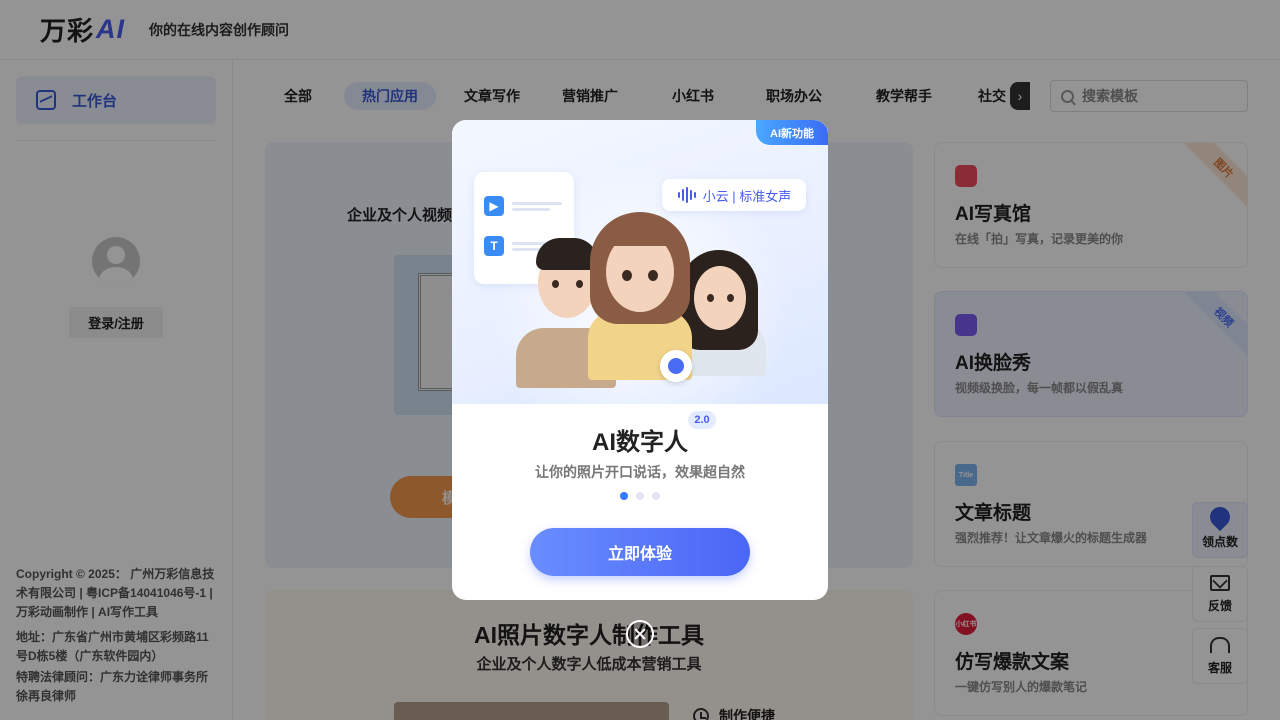  Describe the element at coordinates (640, 552) in the screenshot. I see `try-now-button: 立即体验` at that location.